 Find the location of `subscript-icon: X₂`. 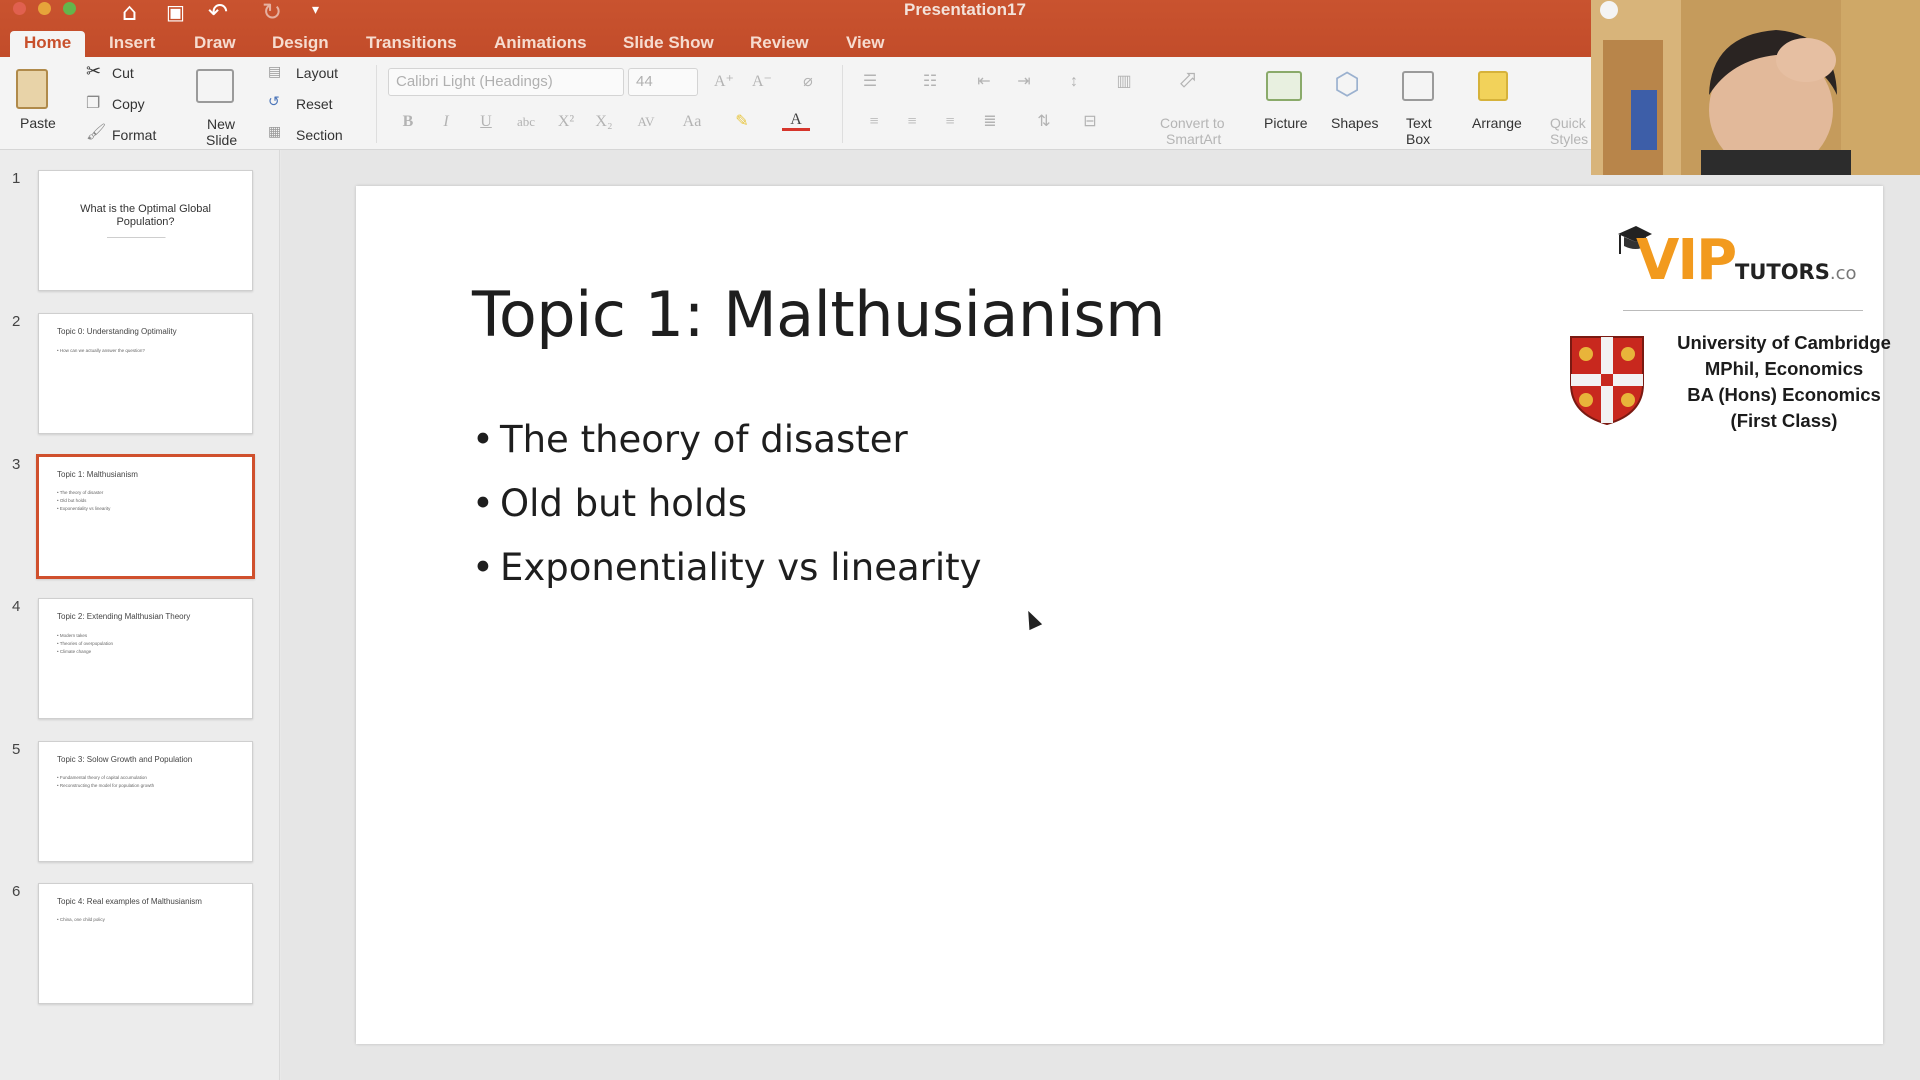

subscript-icon: X₂ is located at coordinates (604, 122).